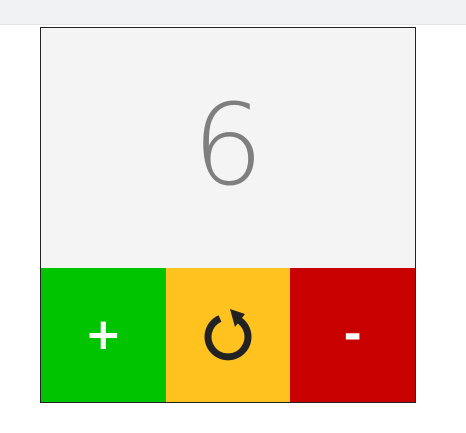 The height and width of the screenshot is (433, 466). I want to click on increment-button: +, so click(103, 335).